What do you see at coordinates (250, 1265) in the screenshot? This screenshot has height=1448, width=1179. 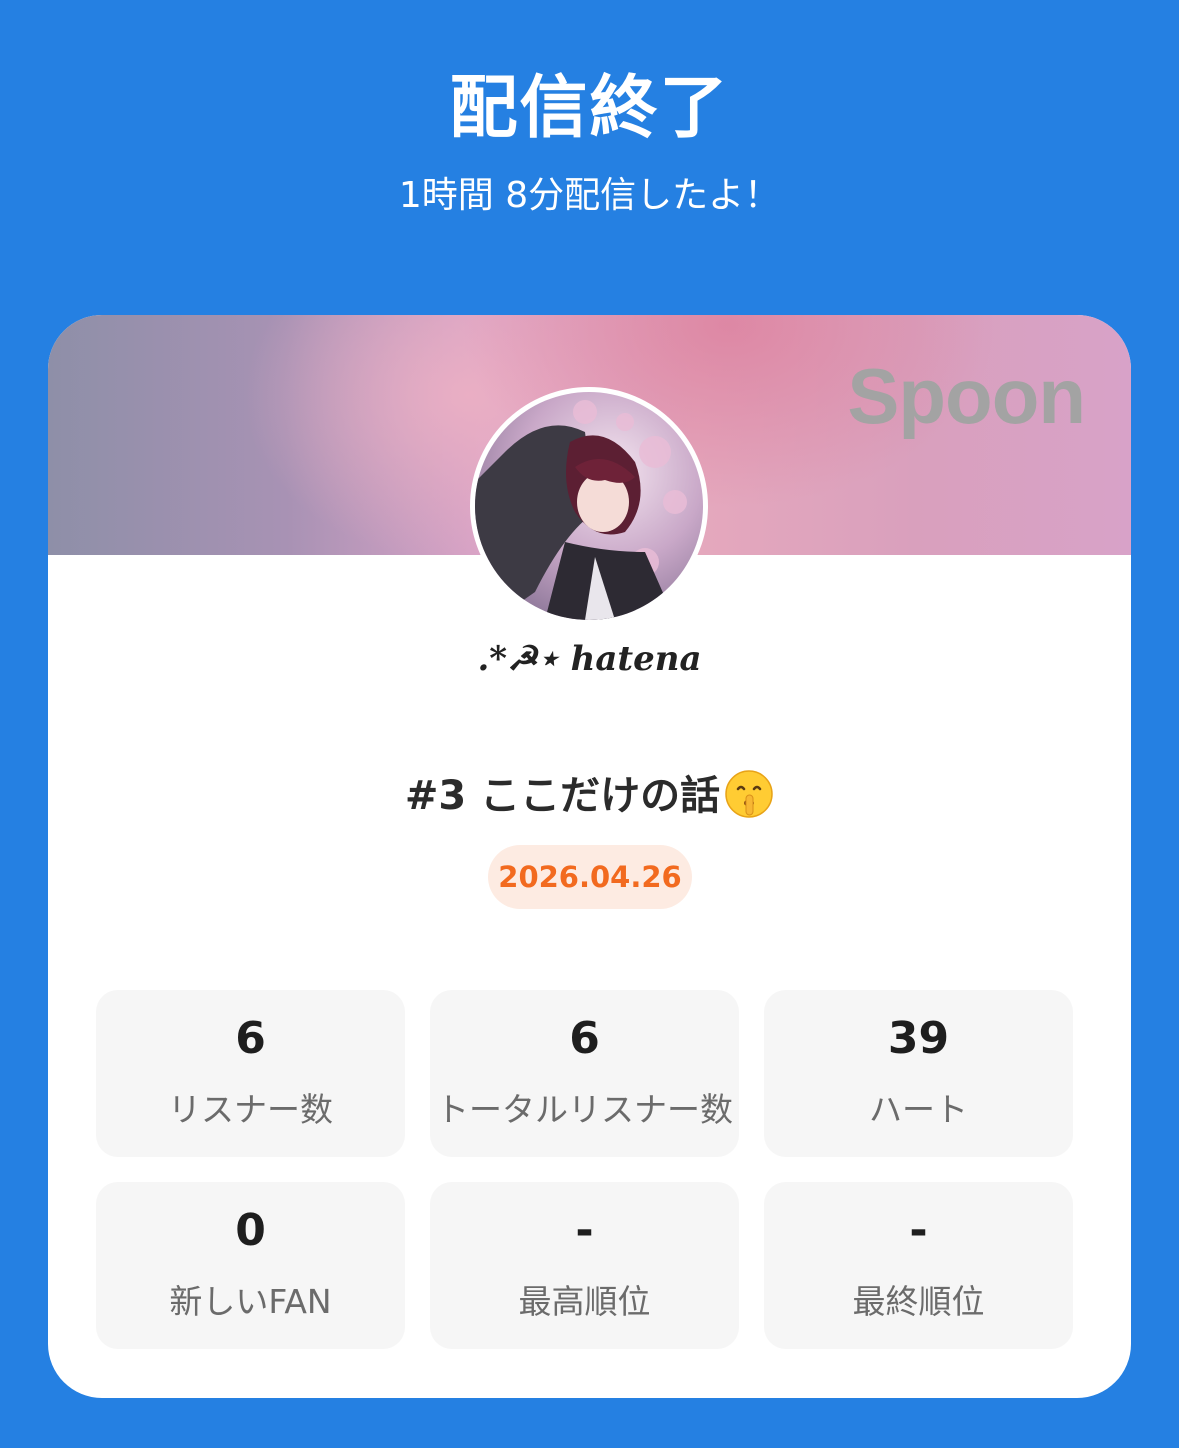 I see `stat-new-fans: 0 新しいFAN` at bounding box center [250, 1265].